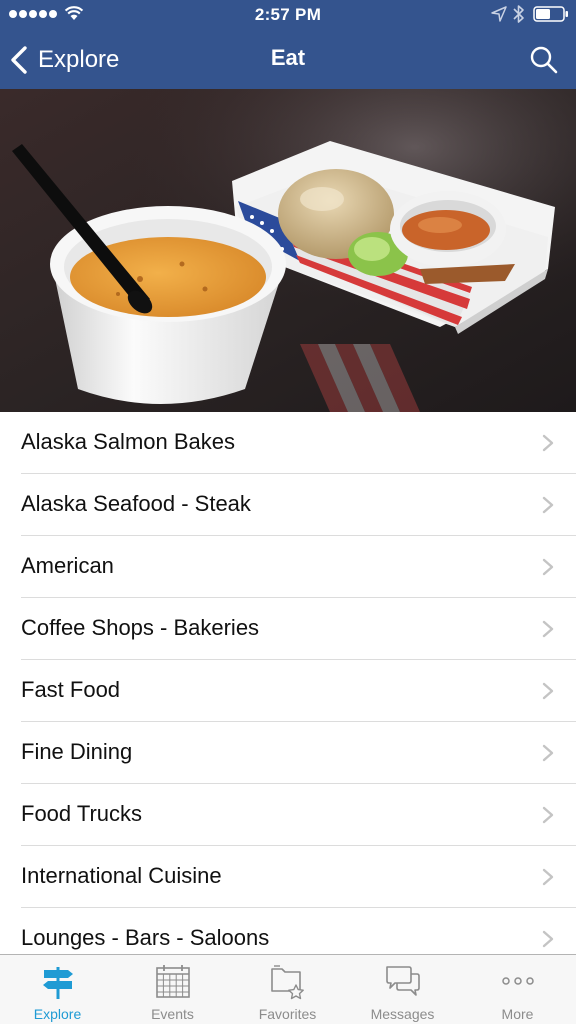  I want to click on list-item-label: International Cuisine, so click(121, 875).